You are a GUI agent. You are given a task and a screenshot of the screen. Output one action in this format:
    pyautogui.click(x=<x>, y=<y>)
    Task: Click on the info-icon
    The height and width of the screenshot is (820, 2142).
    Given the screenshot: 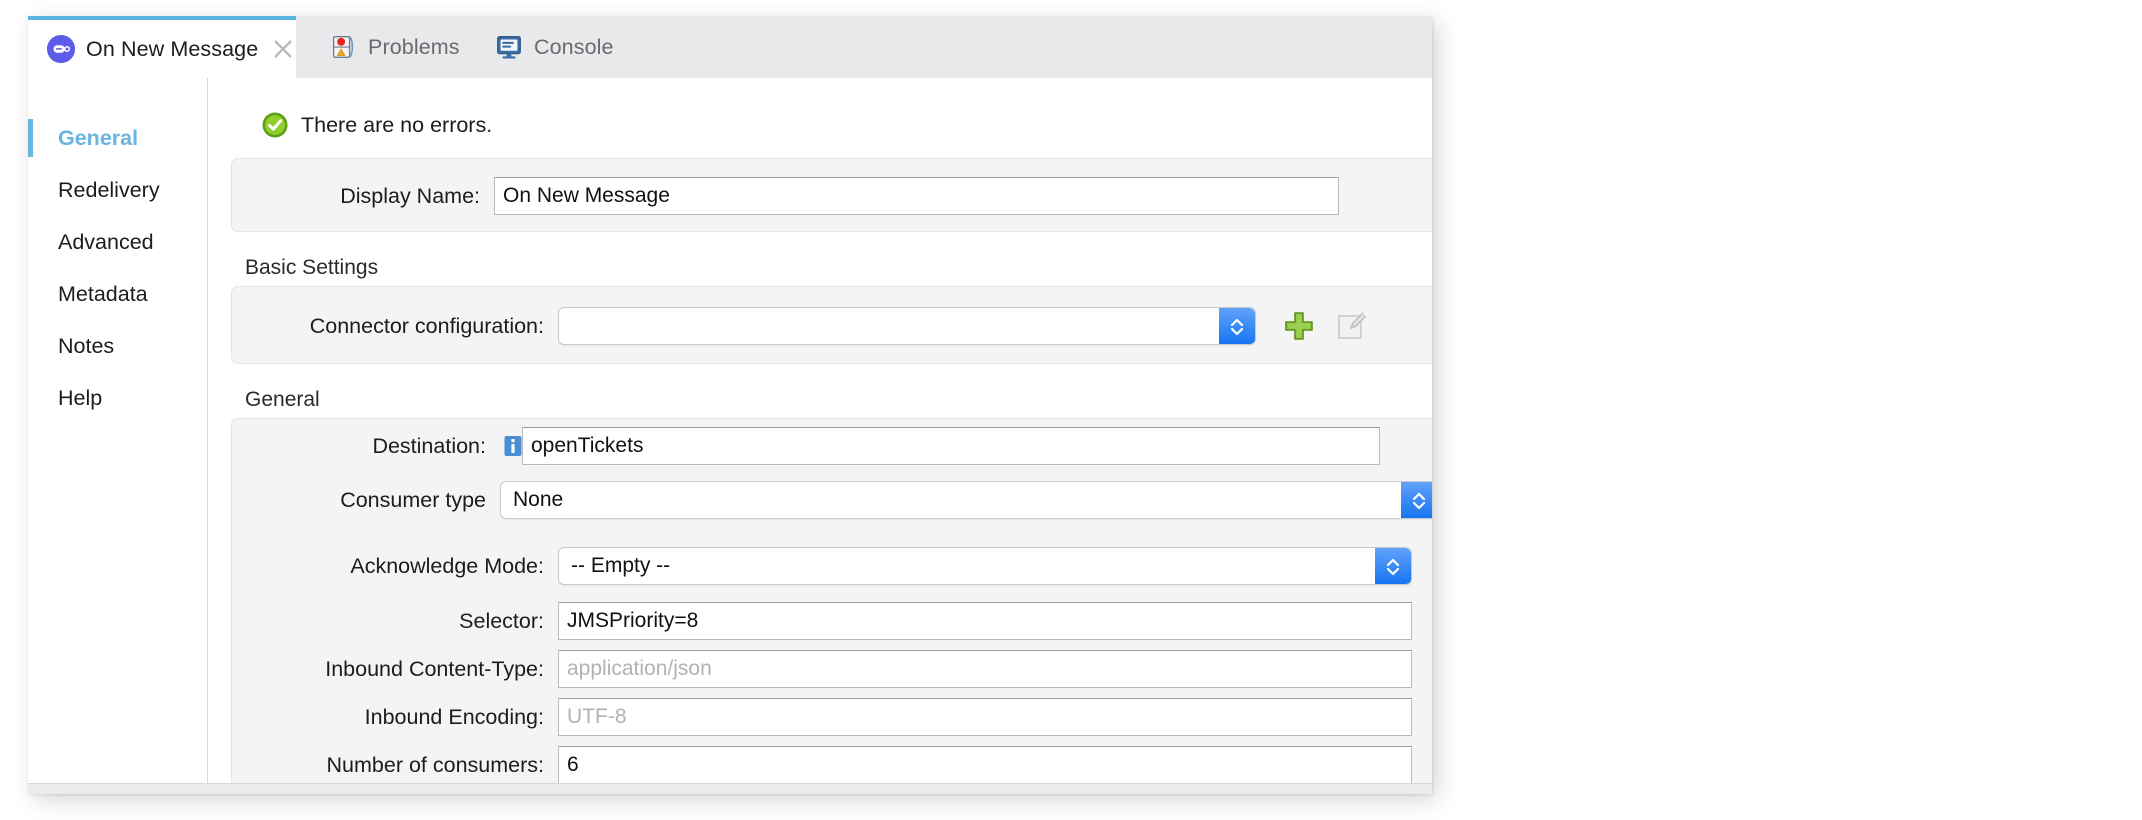 What is the action you would take?
    pyautogui.click(x=513, y=446)
    